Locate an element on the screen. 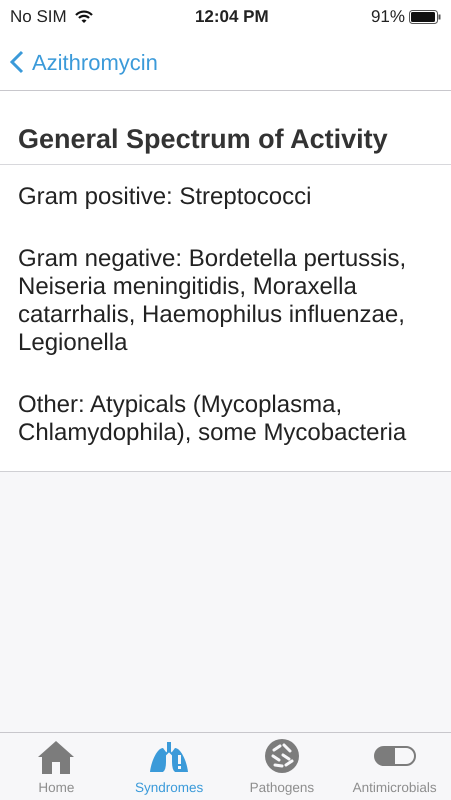 Image resolution: width=451 pixels, height=800 pixels. tab-button: Syndromes is located at coordinates (169, 766).